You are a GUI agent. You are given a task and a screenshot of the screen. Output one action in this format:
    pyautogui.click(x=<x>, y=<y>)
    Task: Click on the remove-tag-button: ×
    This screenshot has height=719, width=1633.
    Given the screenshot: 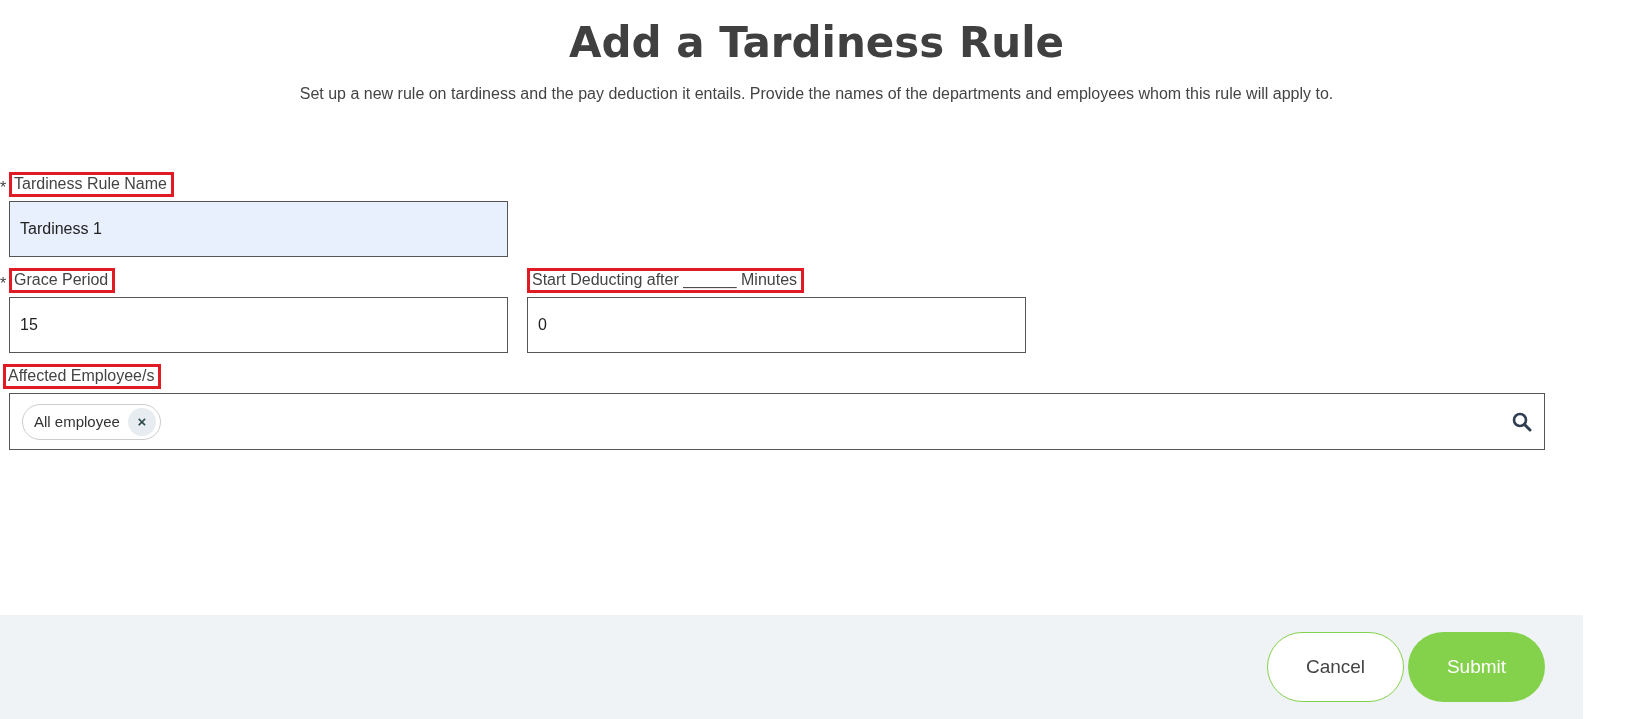 What is the action you would take?
    pyautogui.click(x=141, y=421)
    